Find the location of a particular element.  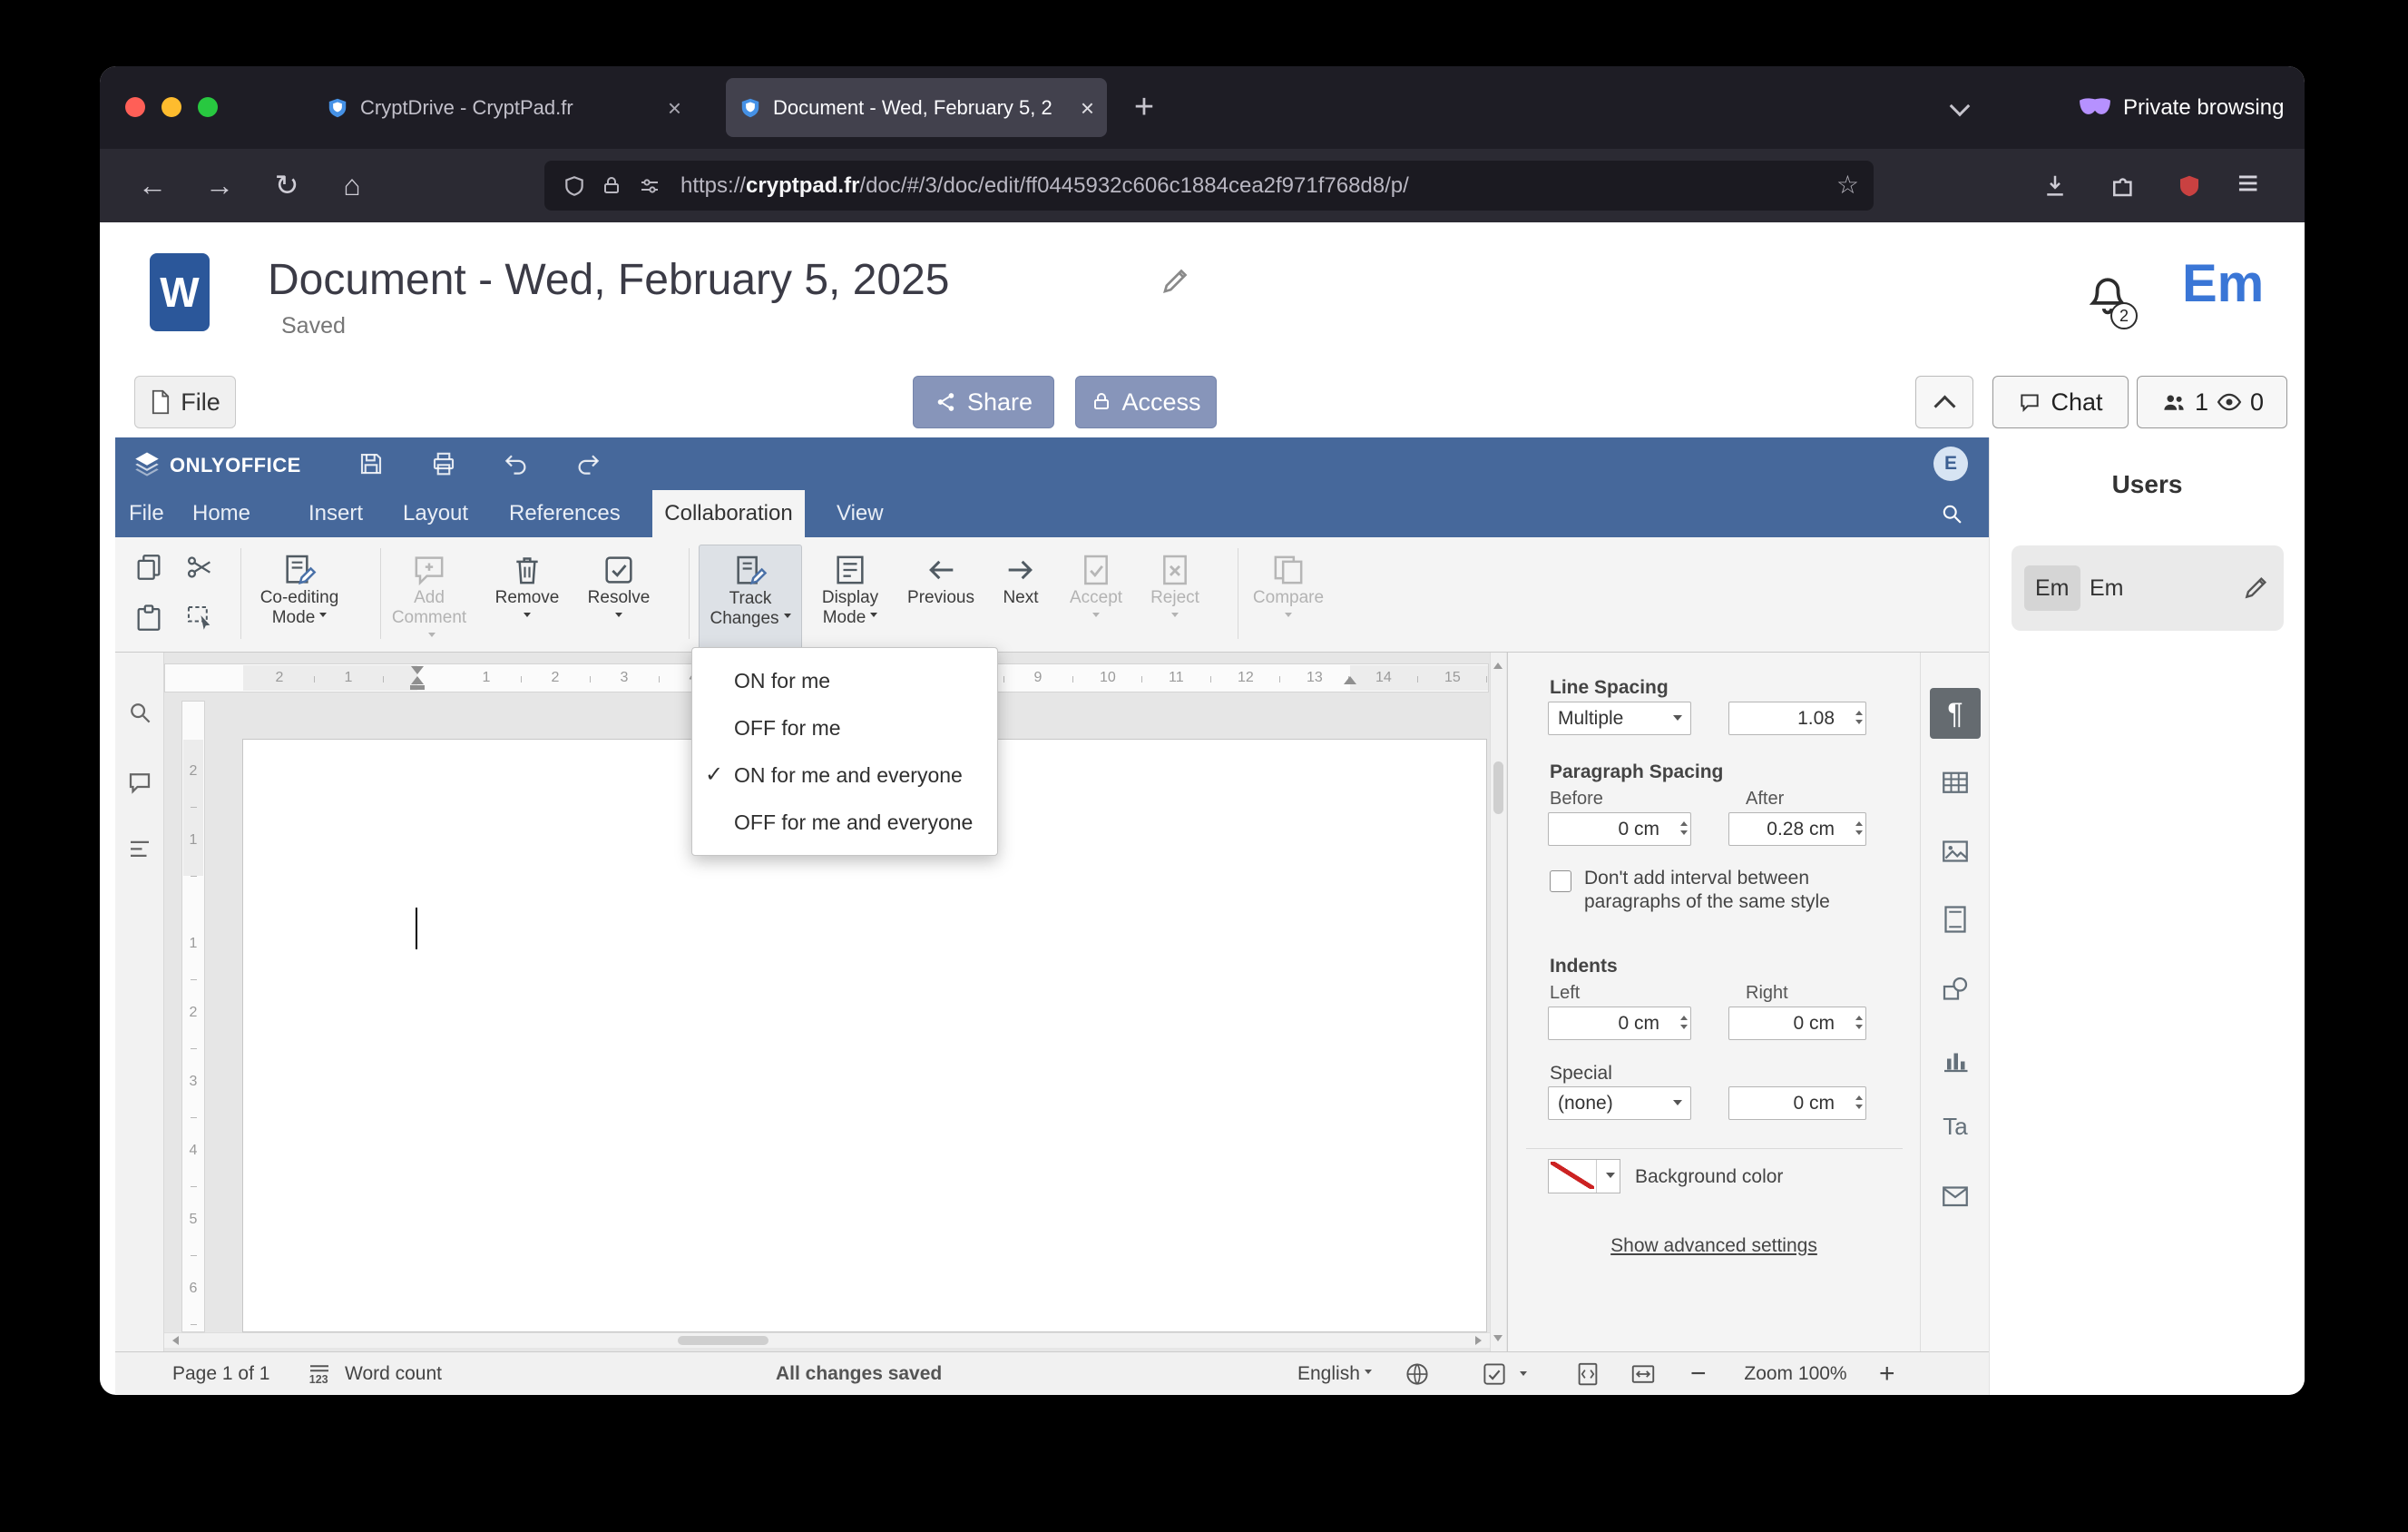

language-selector: English is located at coordinates (1334, 1373).